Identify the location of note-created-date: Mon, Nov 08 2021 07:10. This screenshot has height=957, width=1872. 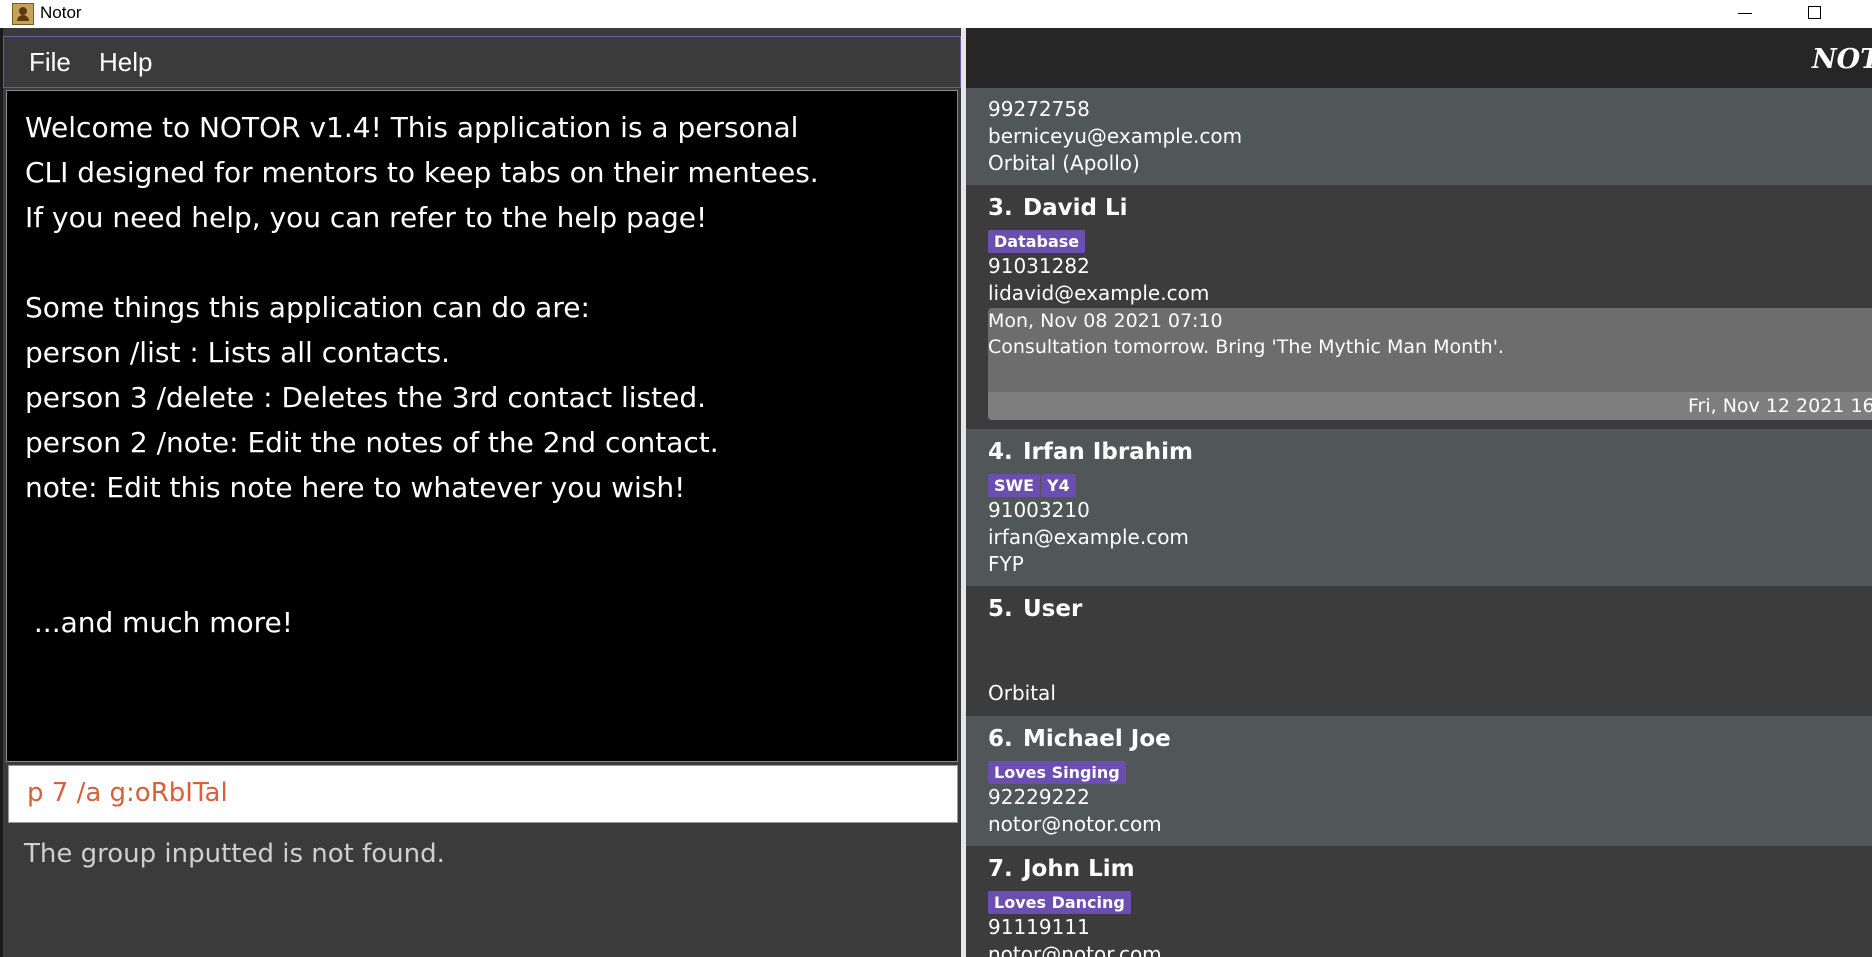
(1105, 321).